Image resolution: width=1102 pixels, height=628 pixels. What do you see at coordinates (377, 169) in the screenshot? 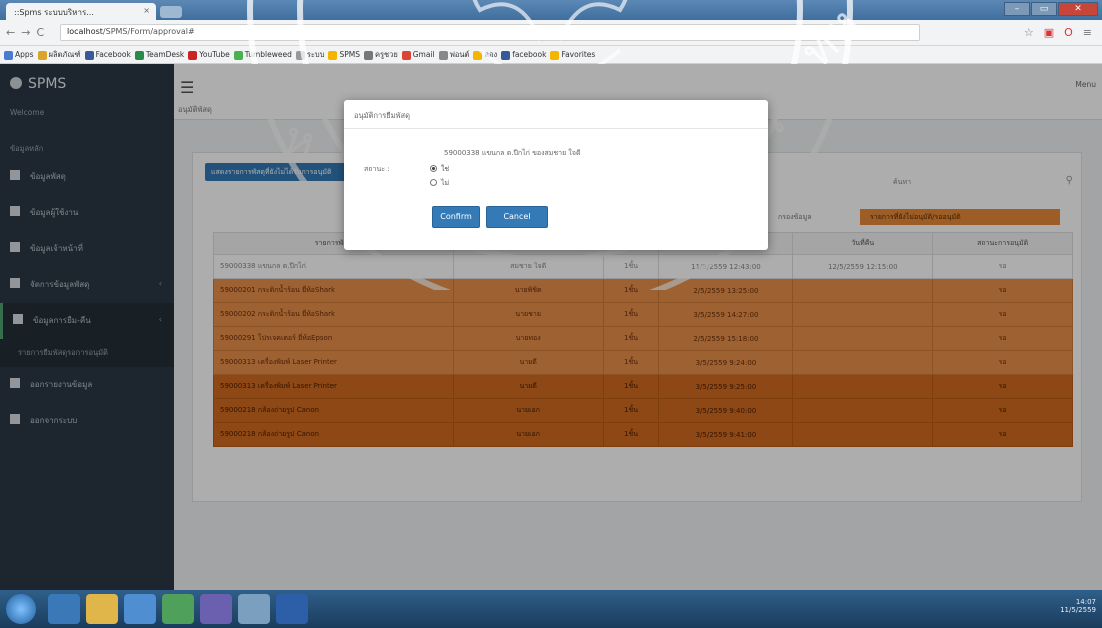
I see `status-field-label: สถานะ :` at bounding box center [377, 169].